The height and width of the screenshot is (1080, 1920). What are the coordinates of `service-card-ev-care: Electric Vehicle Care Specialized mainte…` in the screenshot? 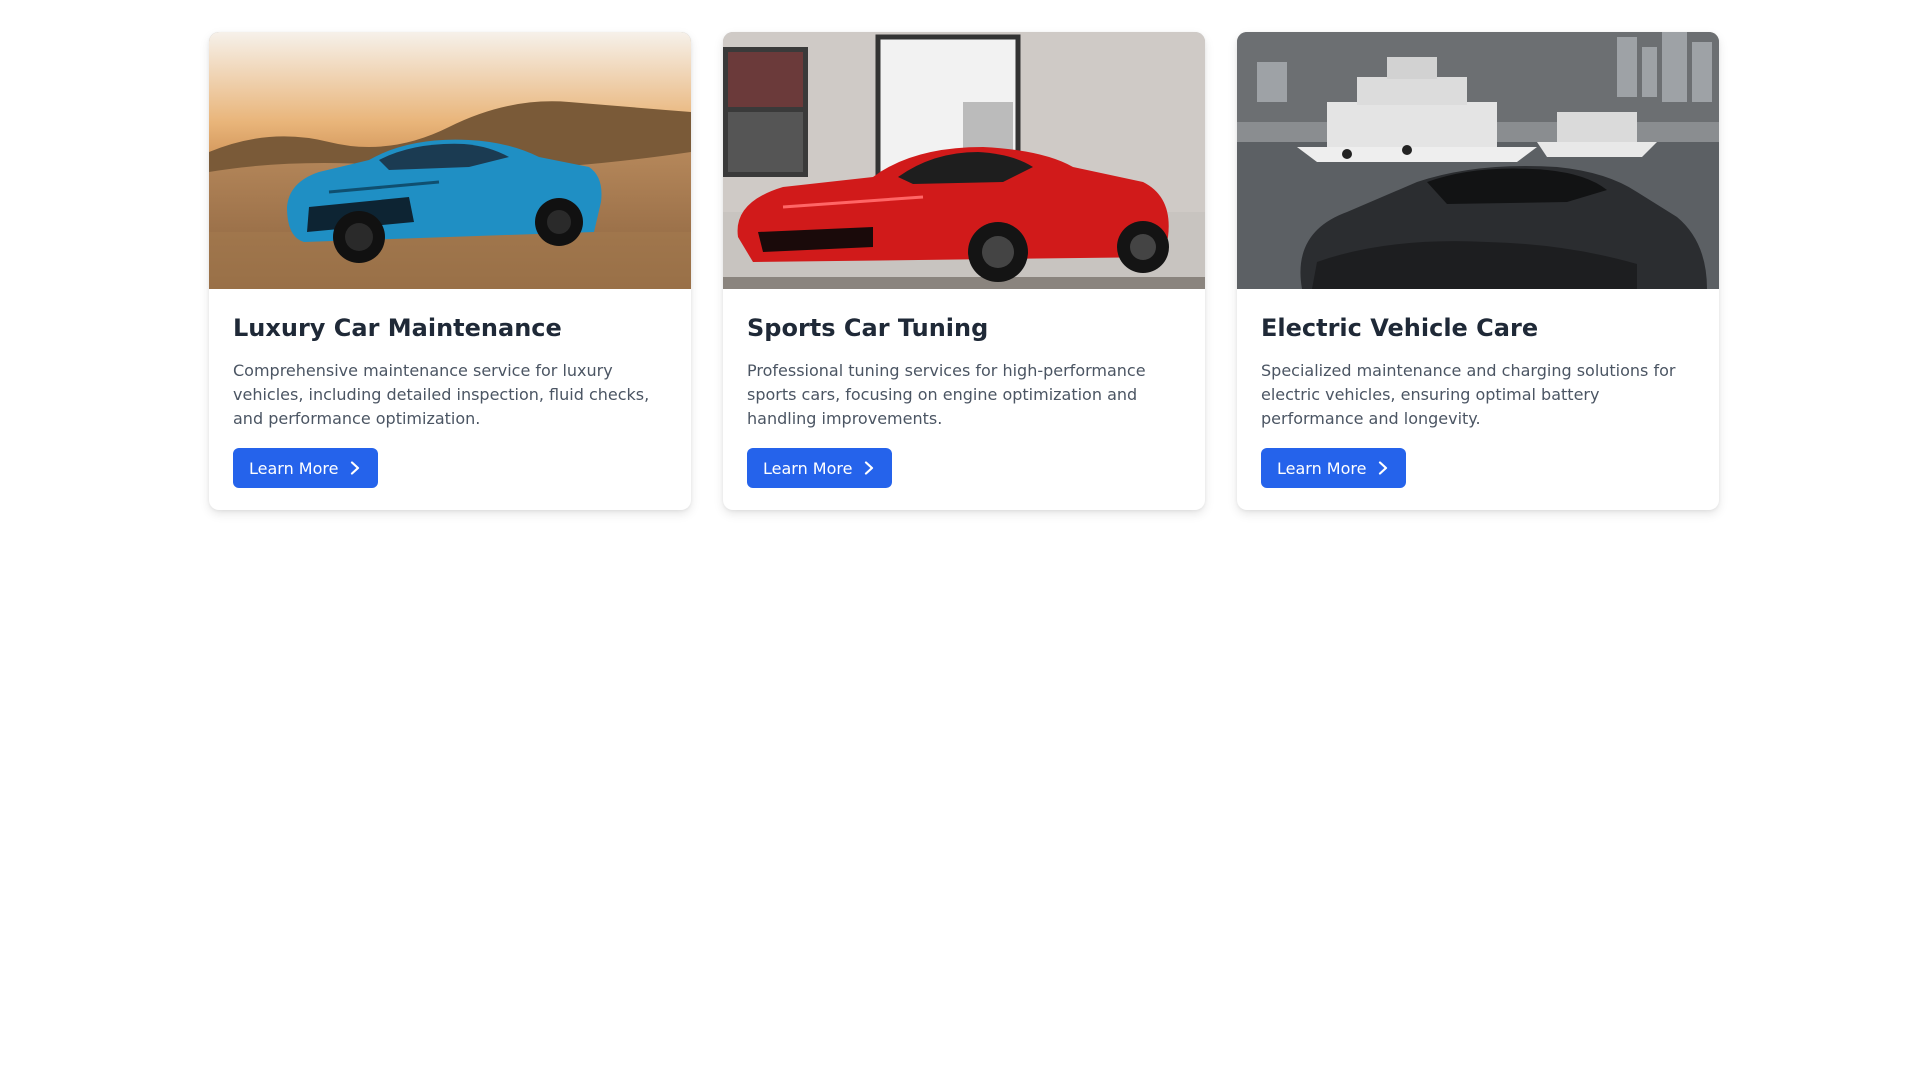 It's located at (1478, 271).